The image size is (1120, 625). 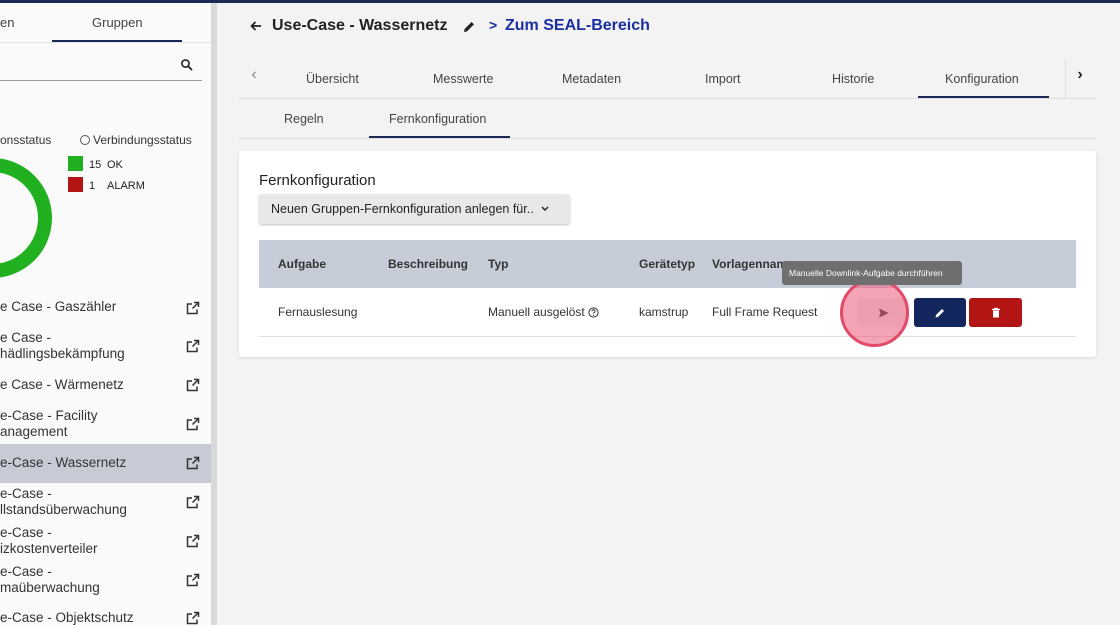 What do you see at coordinates (75, 163) in the screenshot?
I see `legend-swatch-ok` at bounding box center [75, 163].